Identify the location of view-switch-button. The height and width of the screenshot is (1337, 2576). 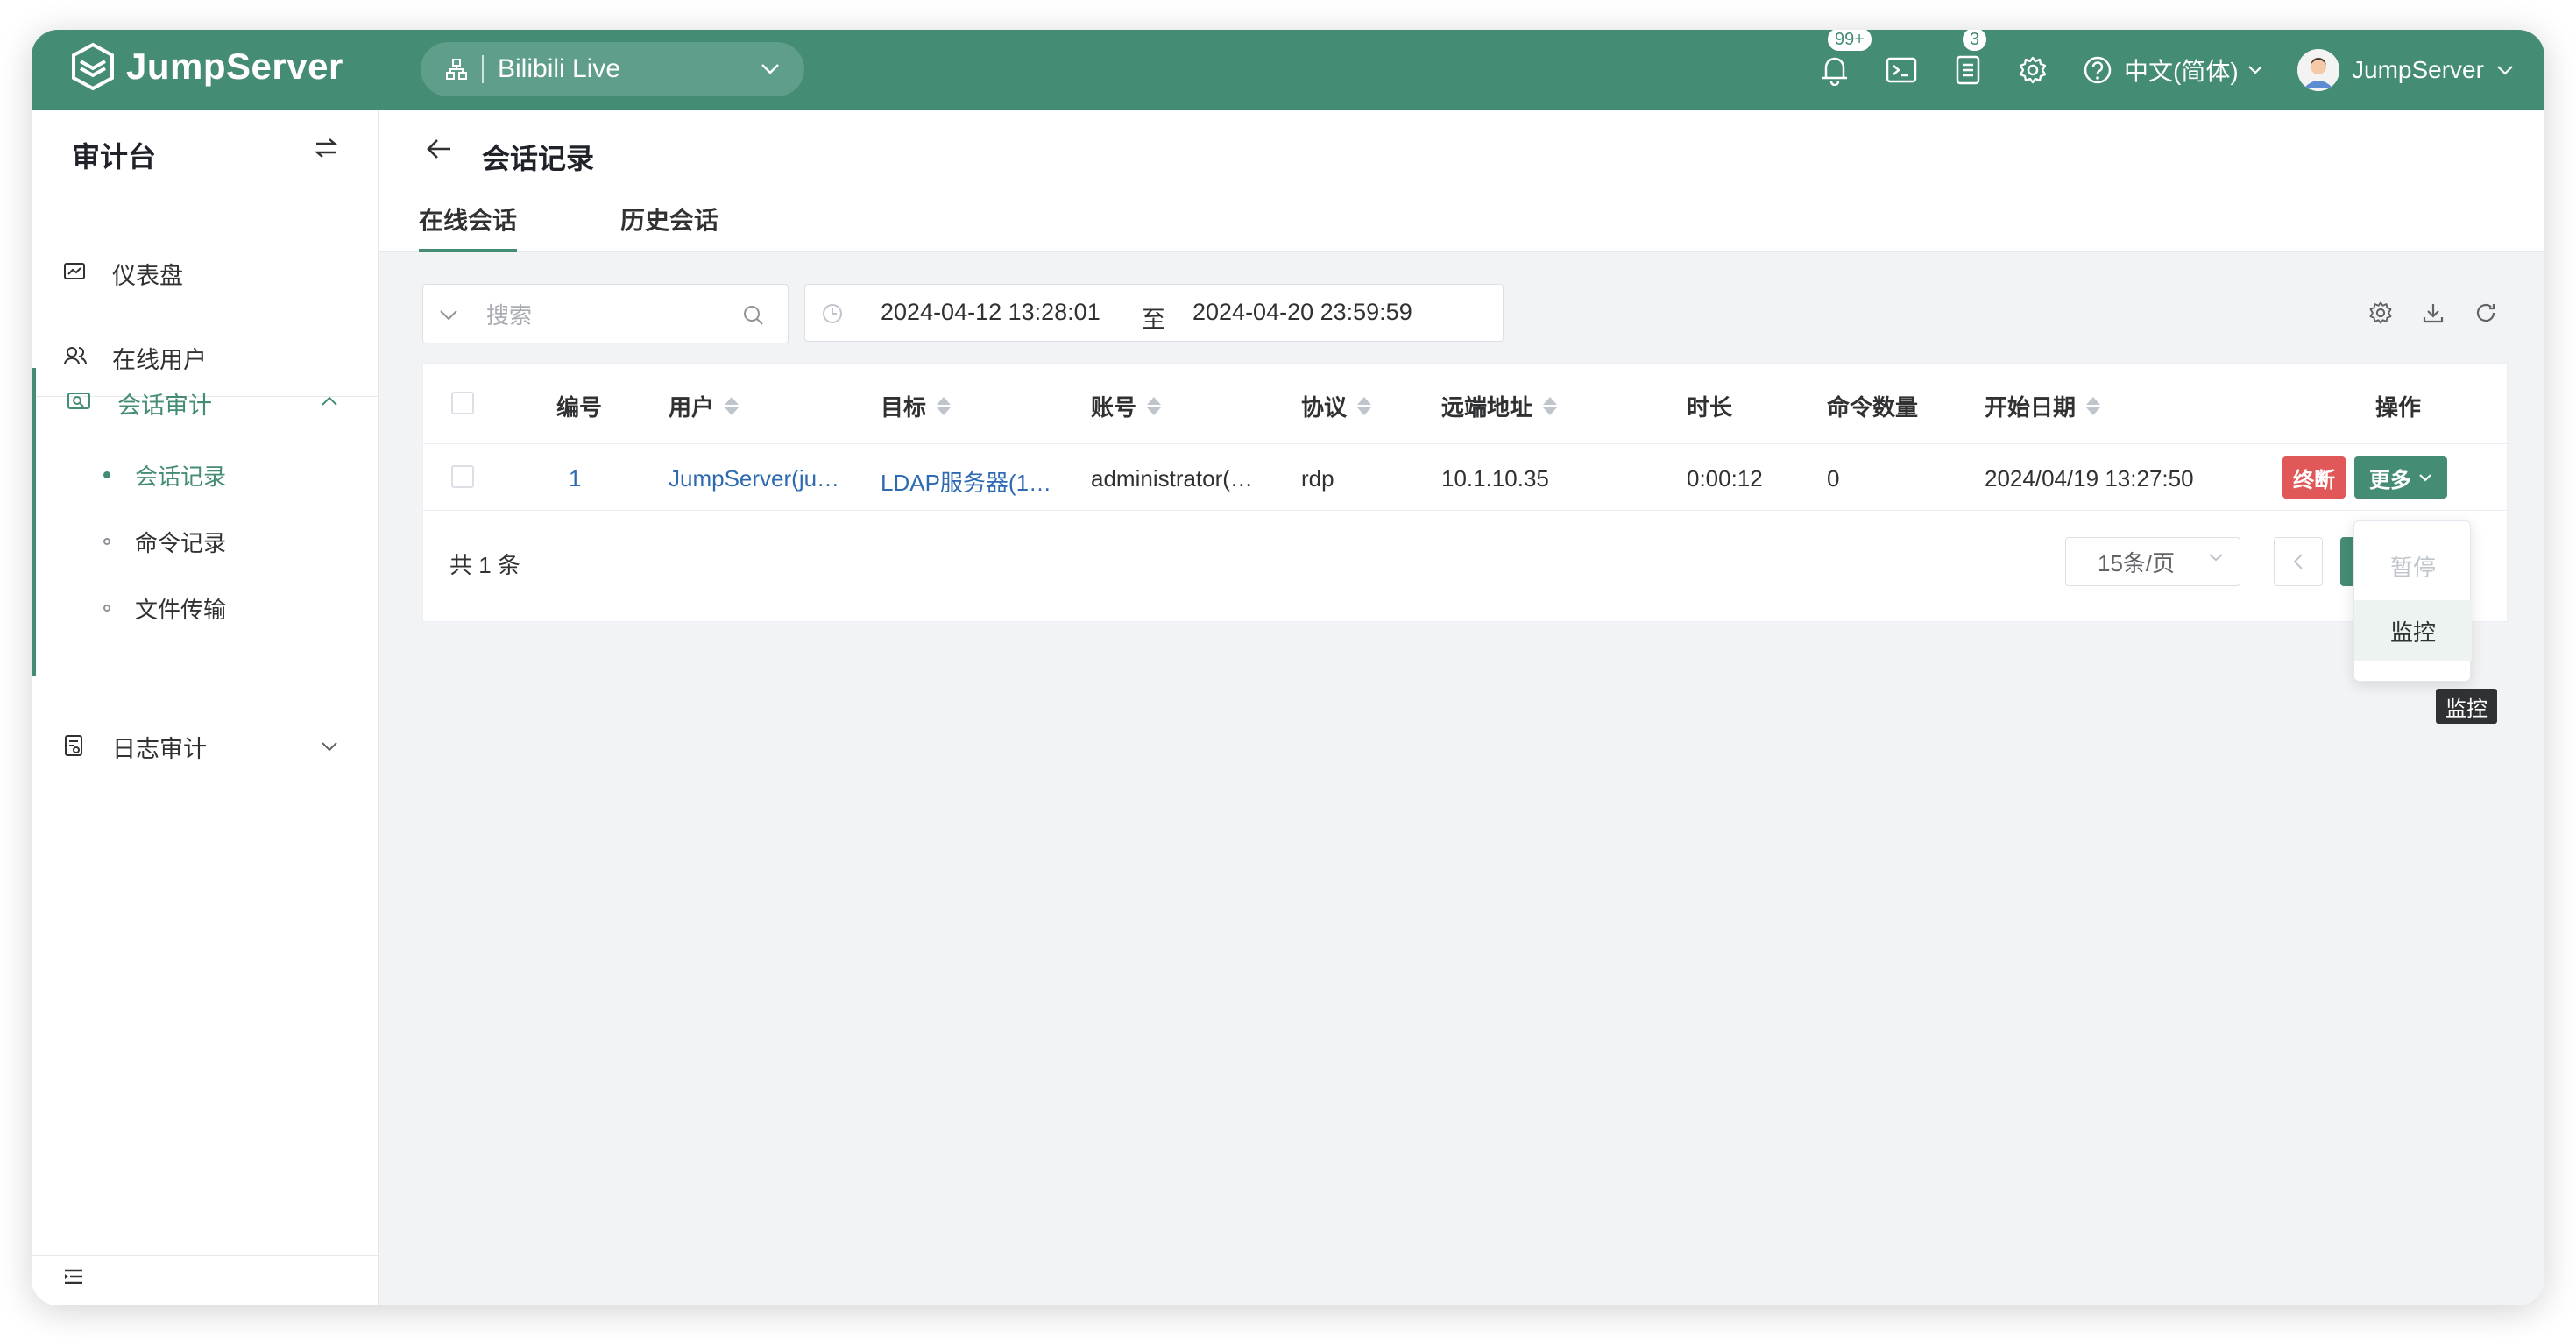
(326, 150).